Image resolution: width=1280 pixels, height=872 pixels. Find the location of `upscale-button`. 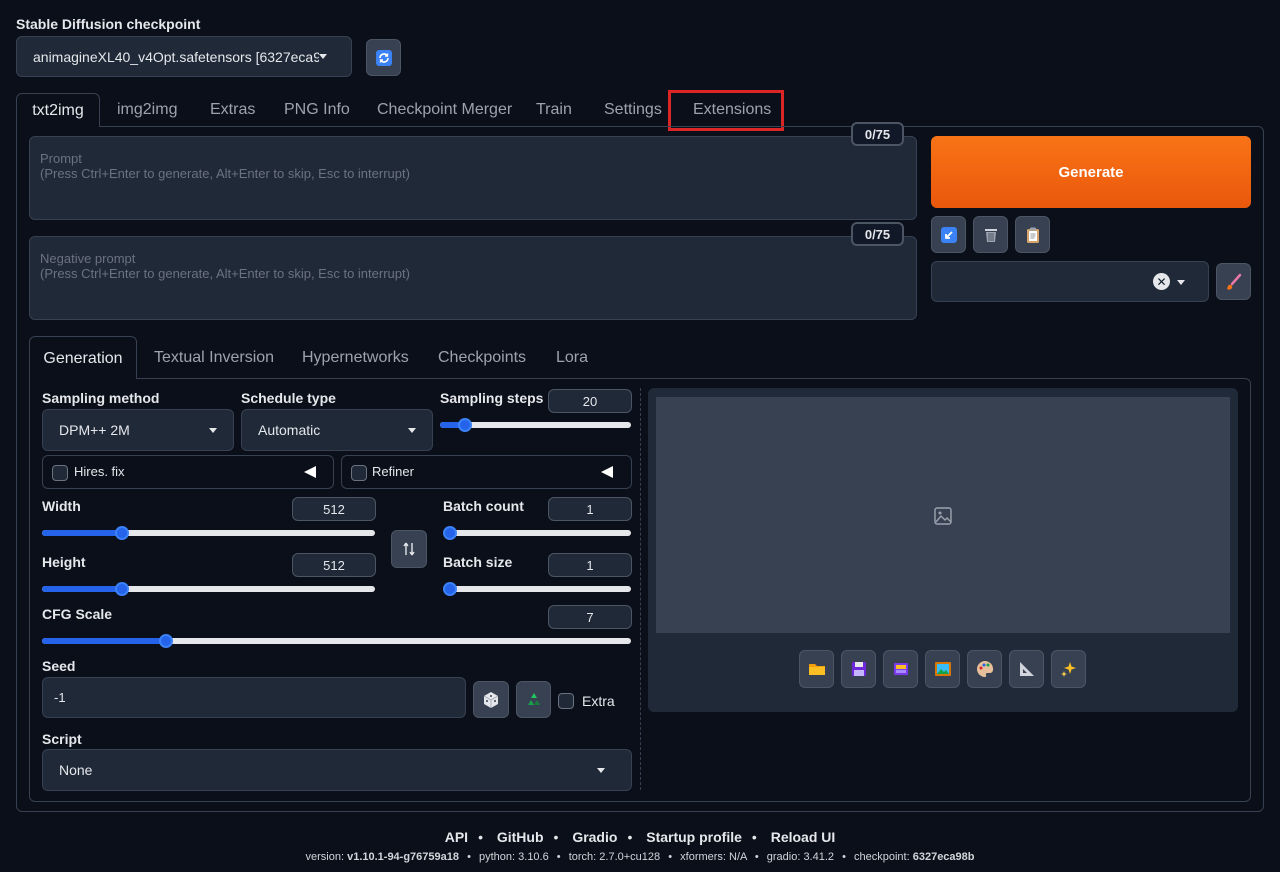

upscale-button is located at coordinates (1068, 669).